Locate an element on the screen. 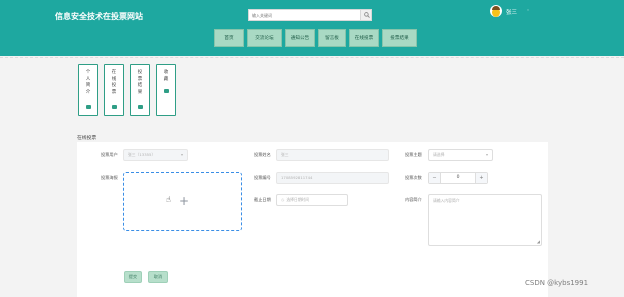  voter-select: 张三（13355） ▾ is located at coordinates (155, 155).